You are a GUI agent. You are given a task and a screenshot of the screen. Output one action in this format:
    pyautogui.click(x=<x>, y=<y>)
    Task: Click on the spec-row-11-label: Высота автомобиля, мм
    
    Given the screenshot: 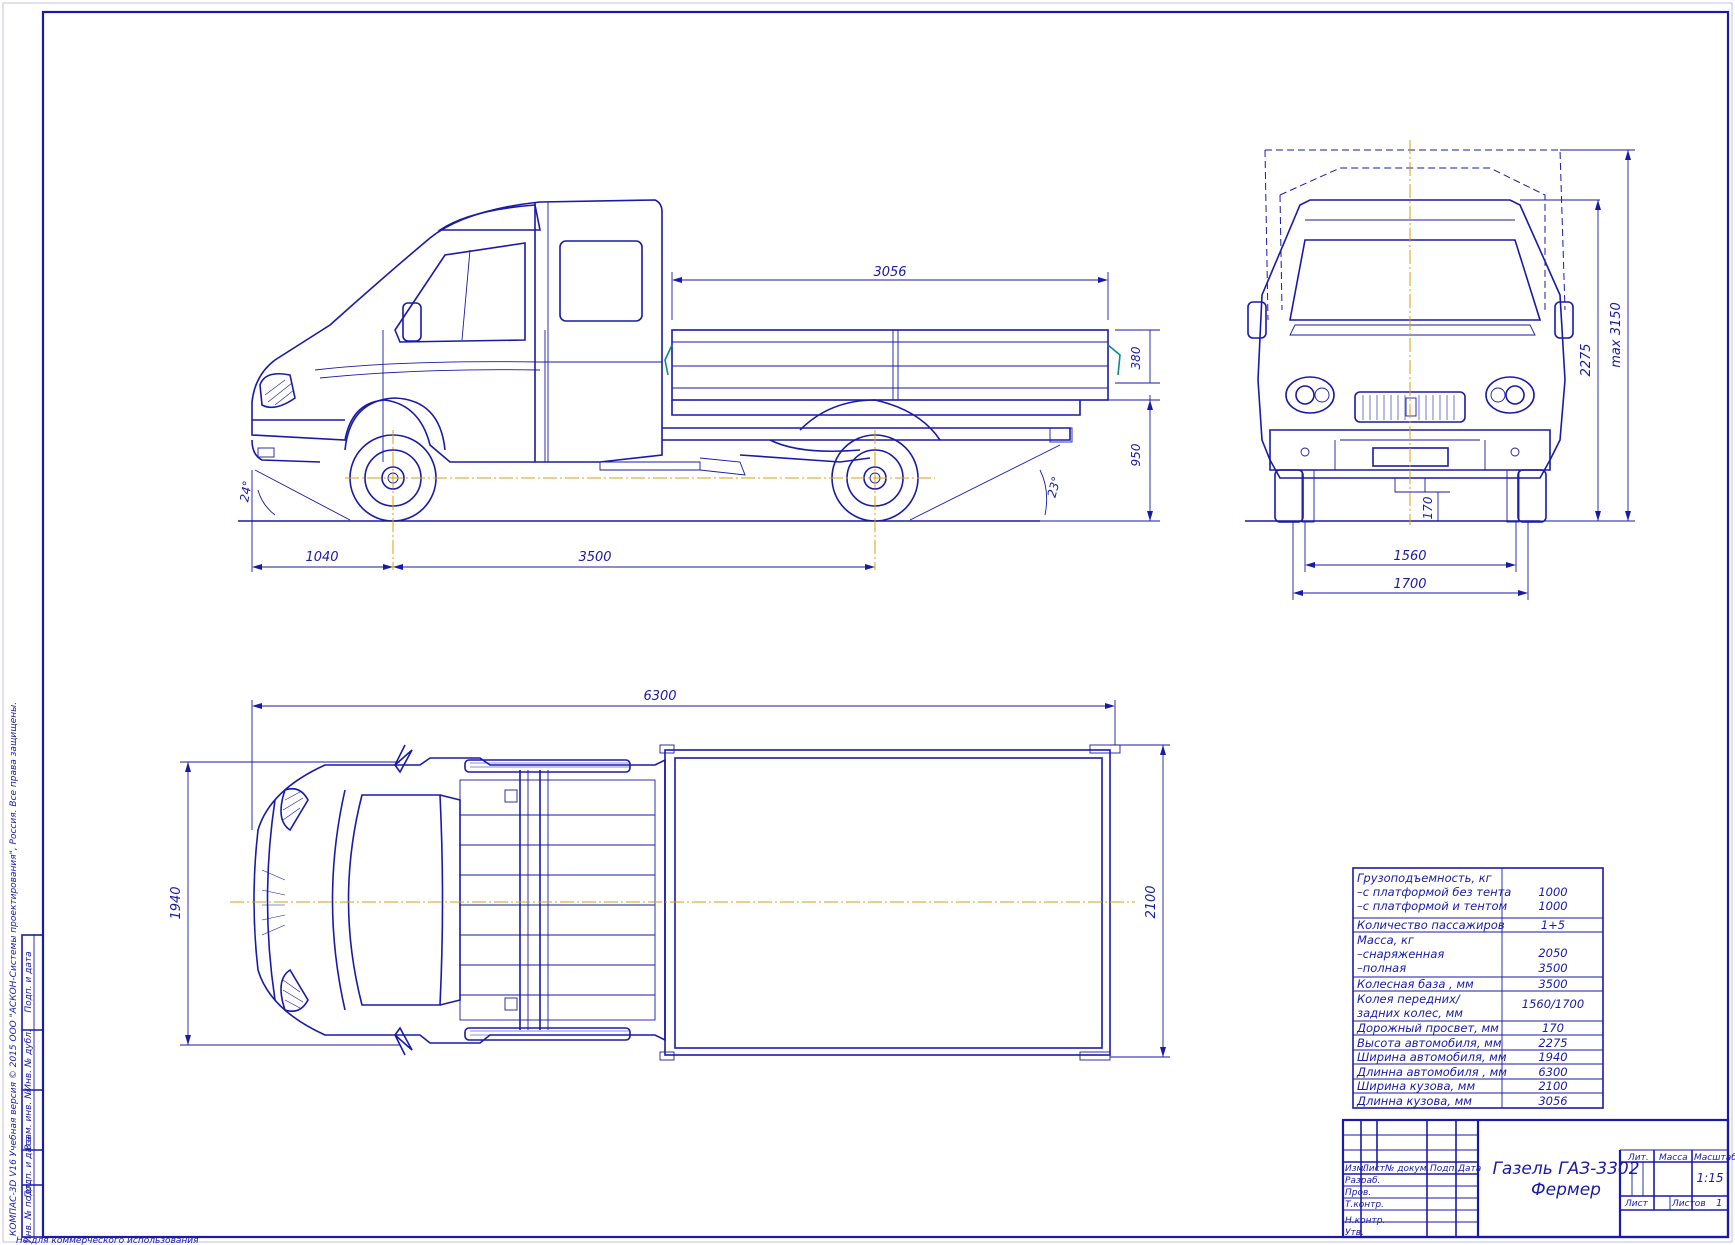 What is the action you would take?
    pyautogui.click(x=1429, y=1043)
    